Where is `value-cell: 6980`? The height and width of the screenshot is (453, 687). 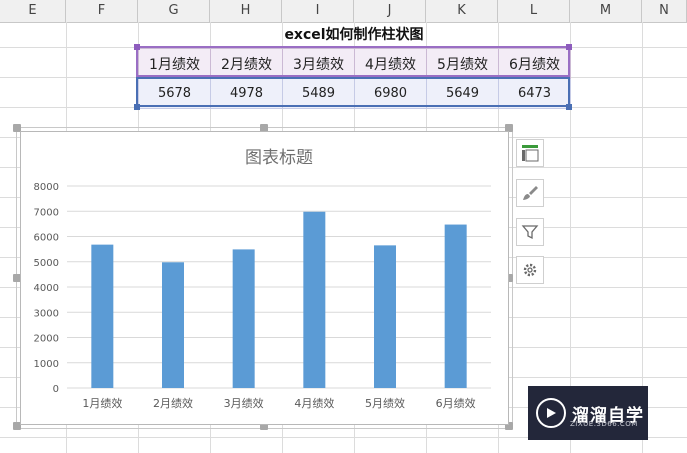
value-cell: 6980 is located at coordinates (390, 93).